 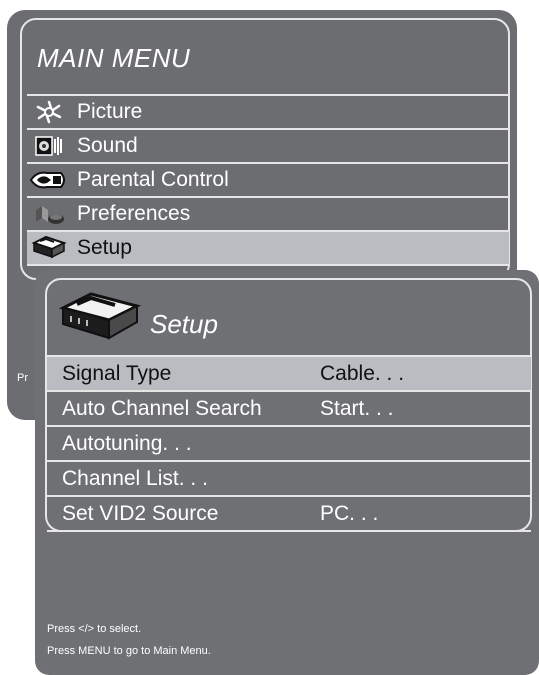 I want to click on preferences-icon, so click(x=49, y=214).